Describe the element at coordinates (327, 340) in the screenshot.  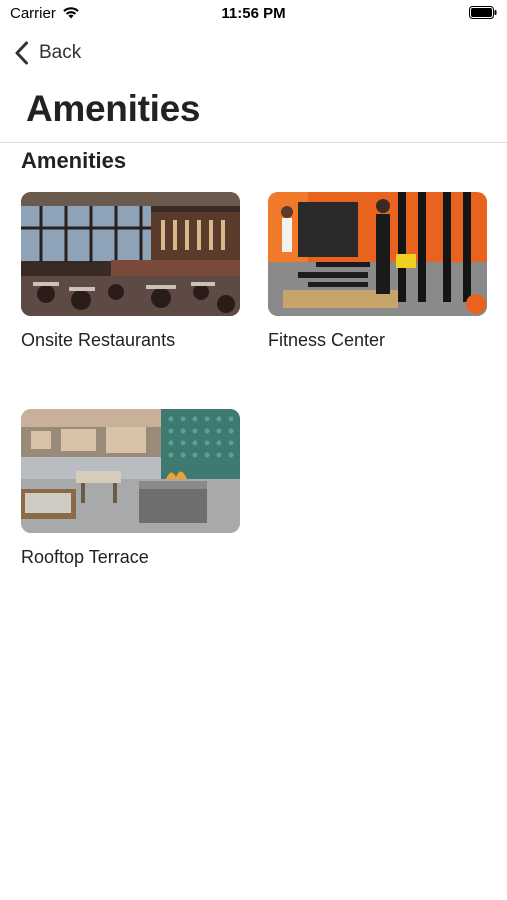
I see `amenity-label: Fitness Center` at that location.